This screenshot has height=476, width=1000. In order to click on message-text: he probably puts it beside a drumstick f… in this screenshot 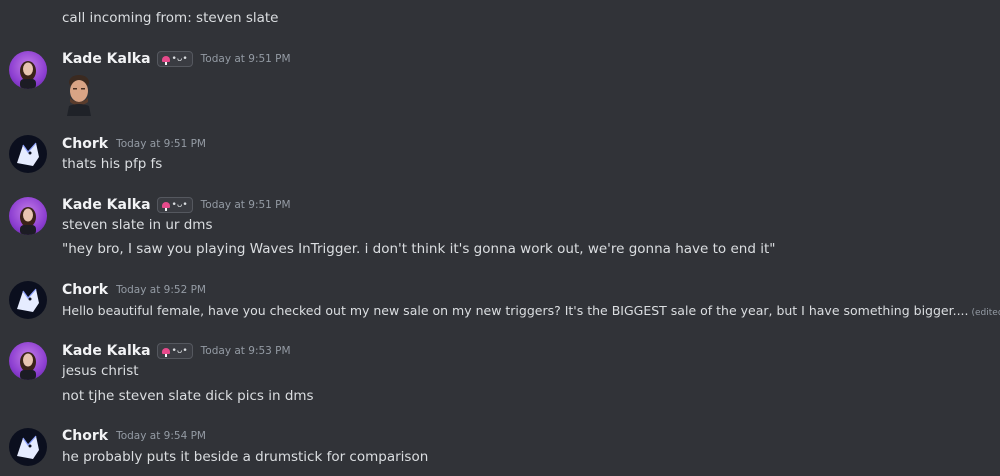, I will do `click(245, 457)`.